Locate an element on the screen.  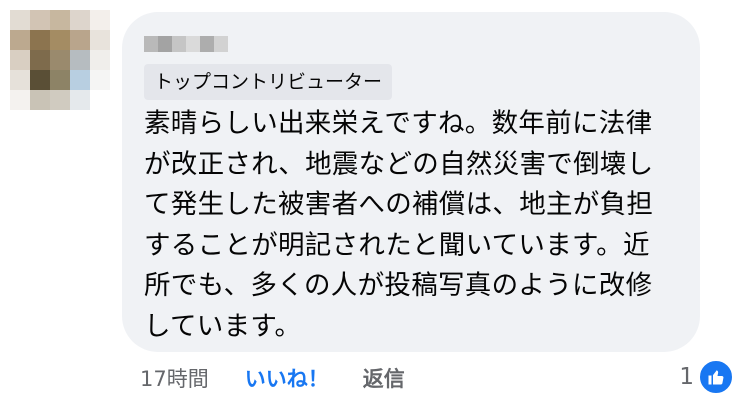
comment-line: が改正され、地震などの自然災害で倒壊し is located at coordinates (399, 164).